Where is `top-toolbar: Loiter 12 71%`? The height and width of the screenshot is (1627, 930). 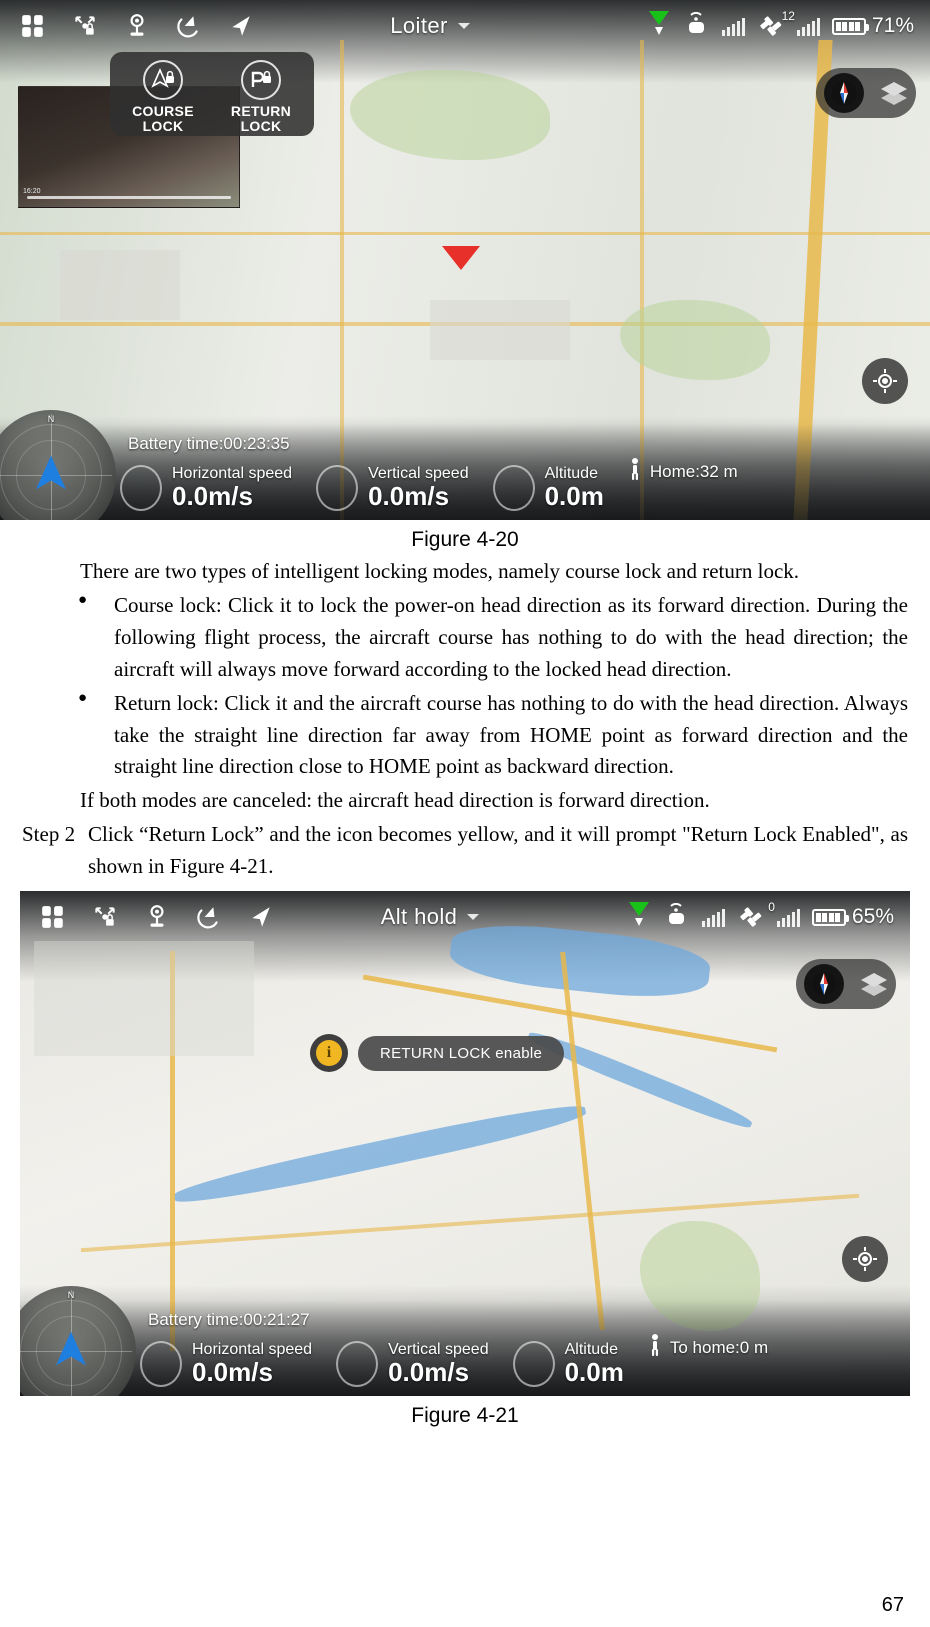 top-toolbar: Loiter 12 71% is located at coordinates (465, 26).